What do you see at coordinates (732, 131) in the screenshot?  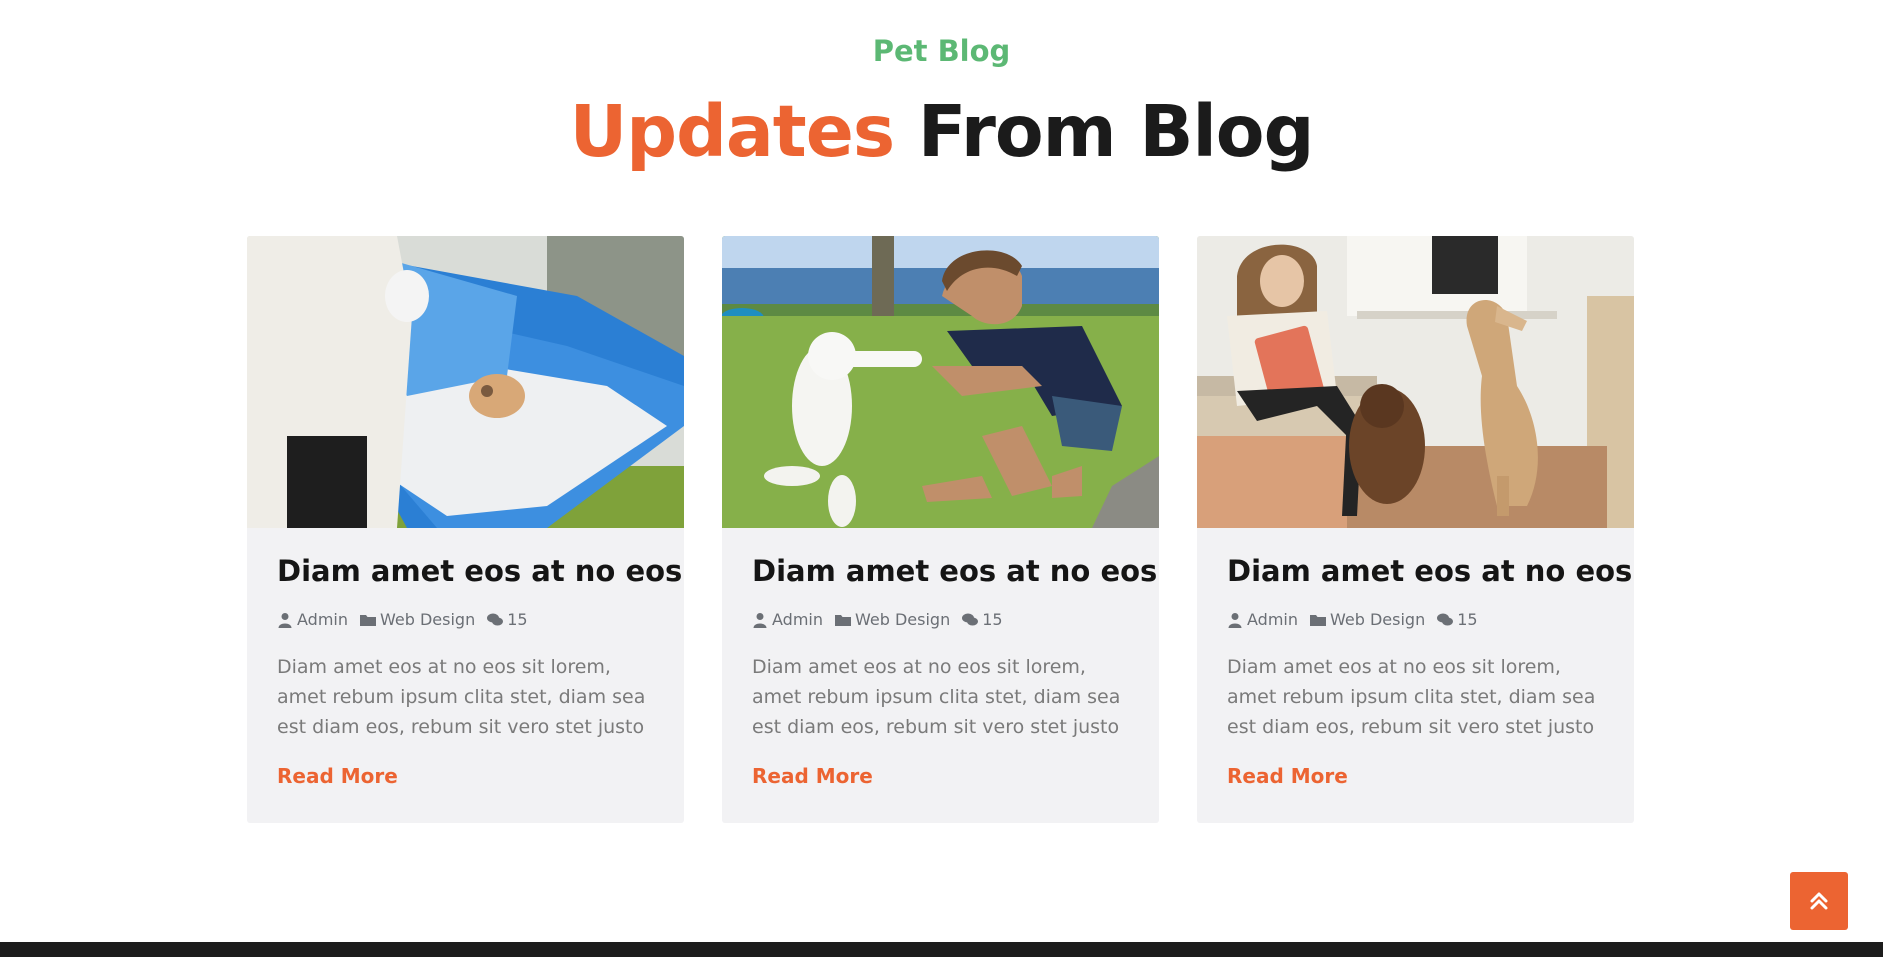 I see `title-accent: Updates` at bounding box center [732, 131].